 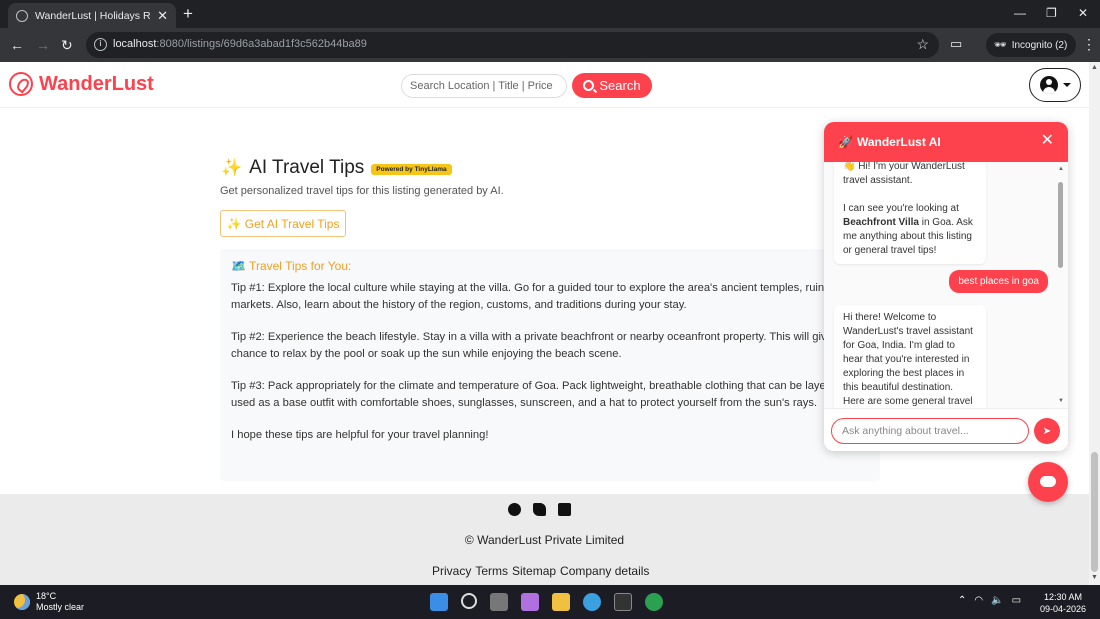 I want to click on send-button: ➤, so click(x=1047, y=431).